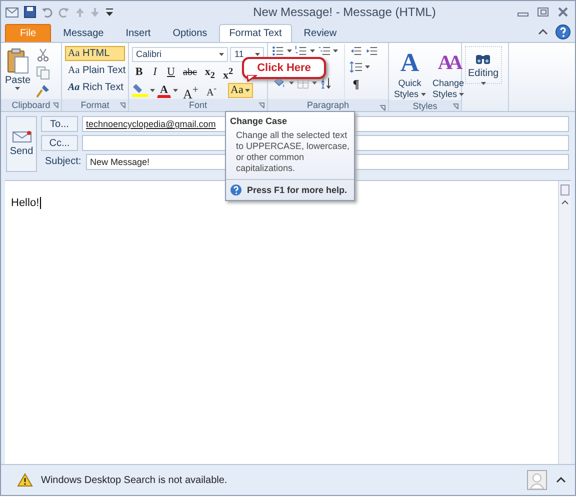  What do you see at coordinates (284, 68) in the screenshot?
I see `callout-tooltip: Click Here` at bounding box center [284, 68].